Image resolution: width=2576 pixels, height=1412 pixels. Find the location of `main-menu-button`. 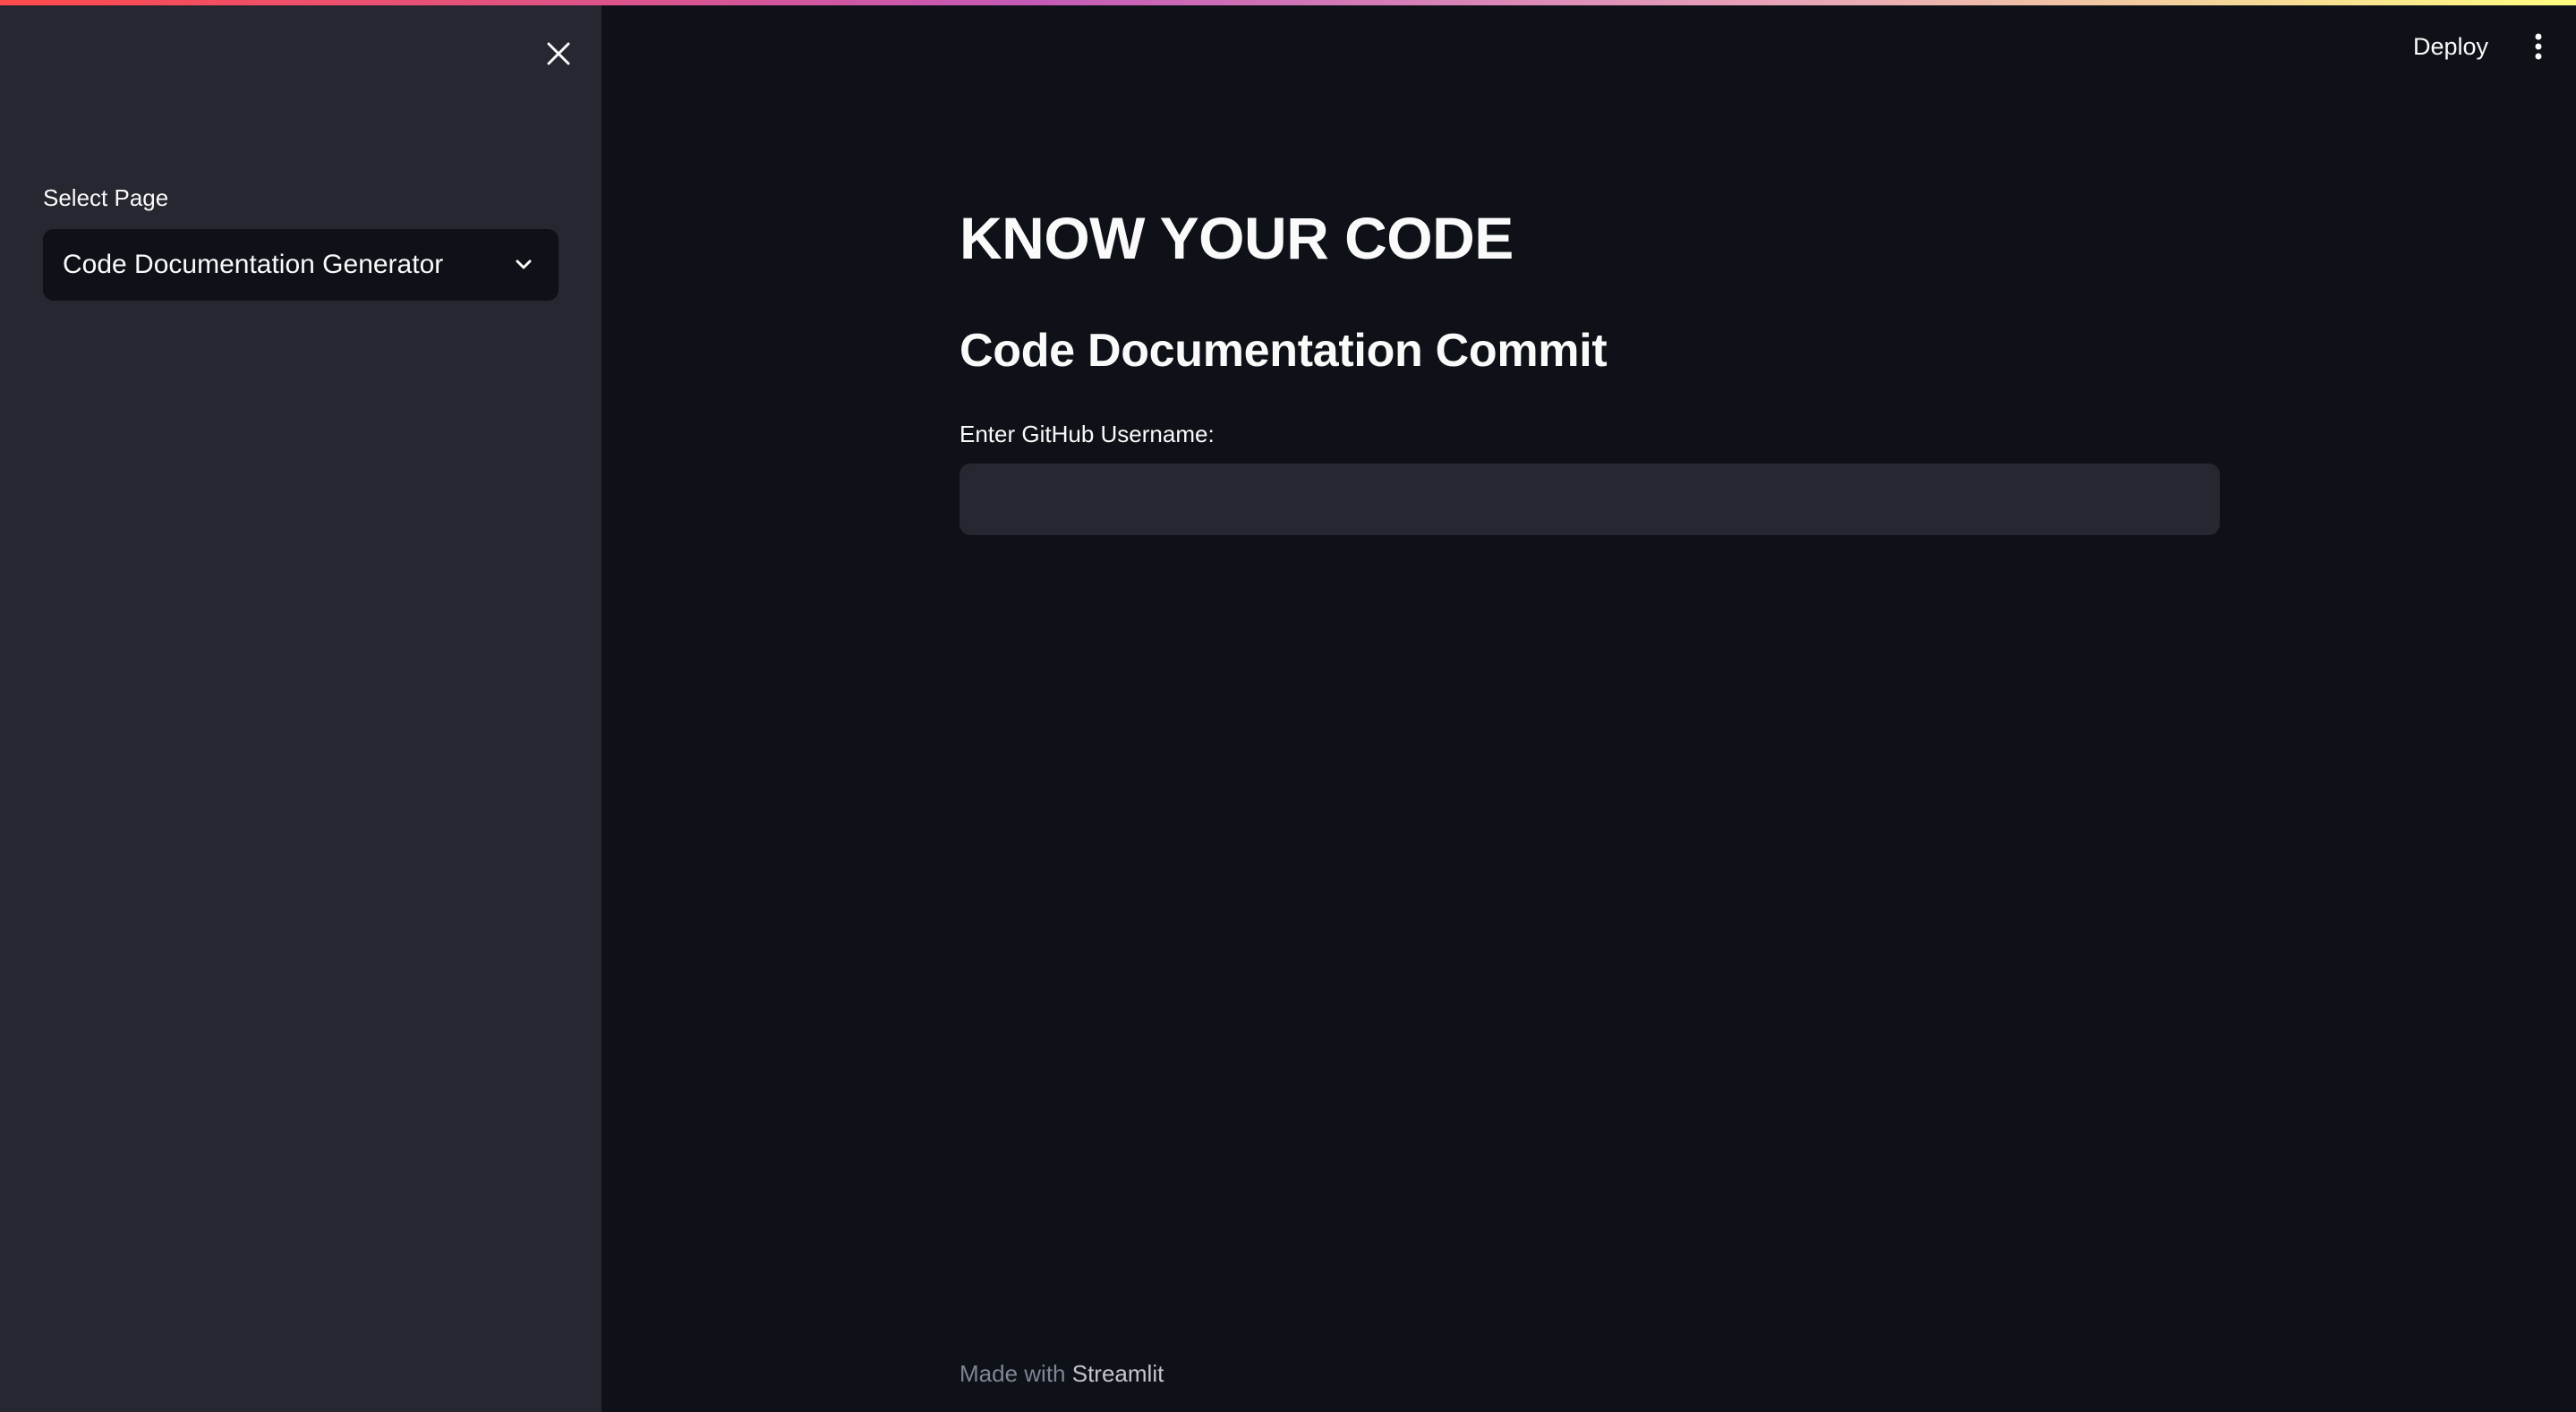

main-menu-button is located at coordinates (2538, 46).